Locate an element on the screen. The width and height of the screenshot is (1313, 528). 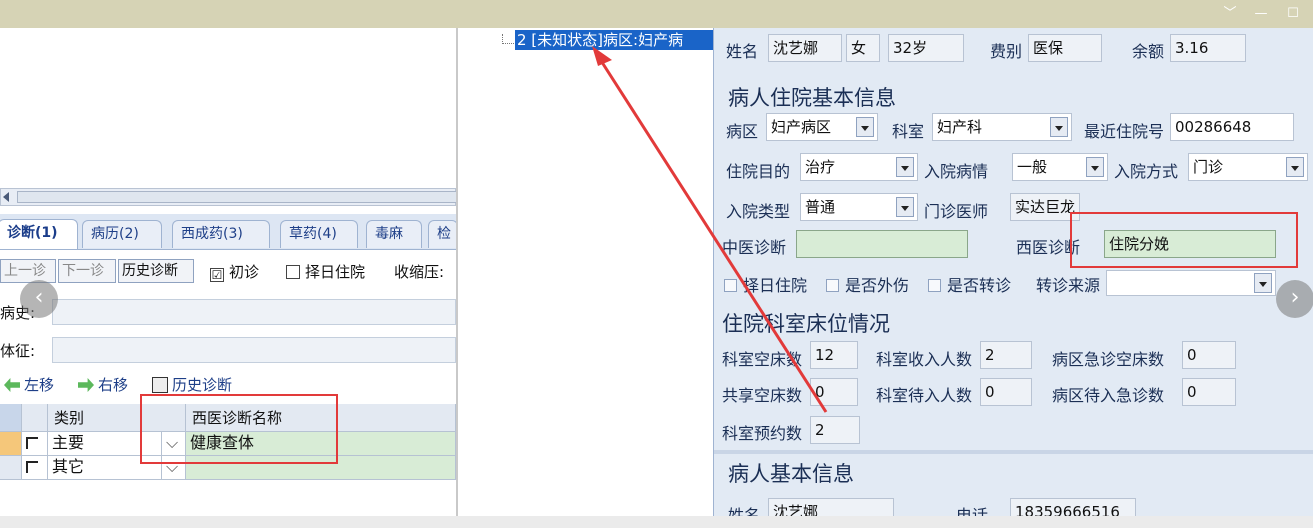
annotation-arrow-line is located at coordinates (712, 234).